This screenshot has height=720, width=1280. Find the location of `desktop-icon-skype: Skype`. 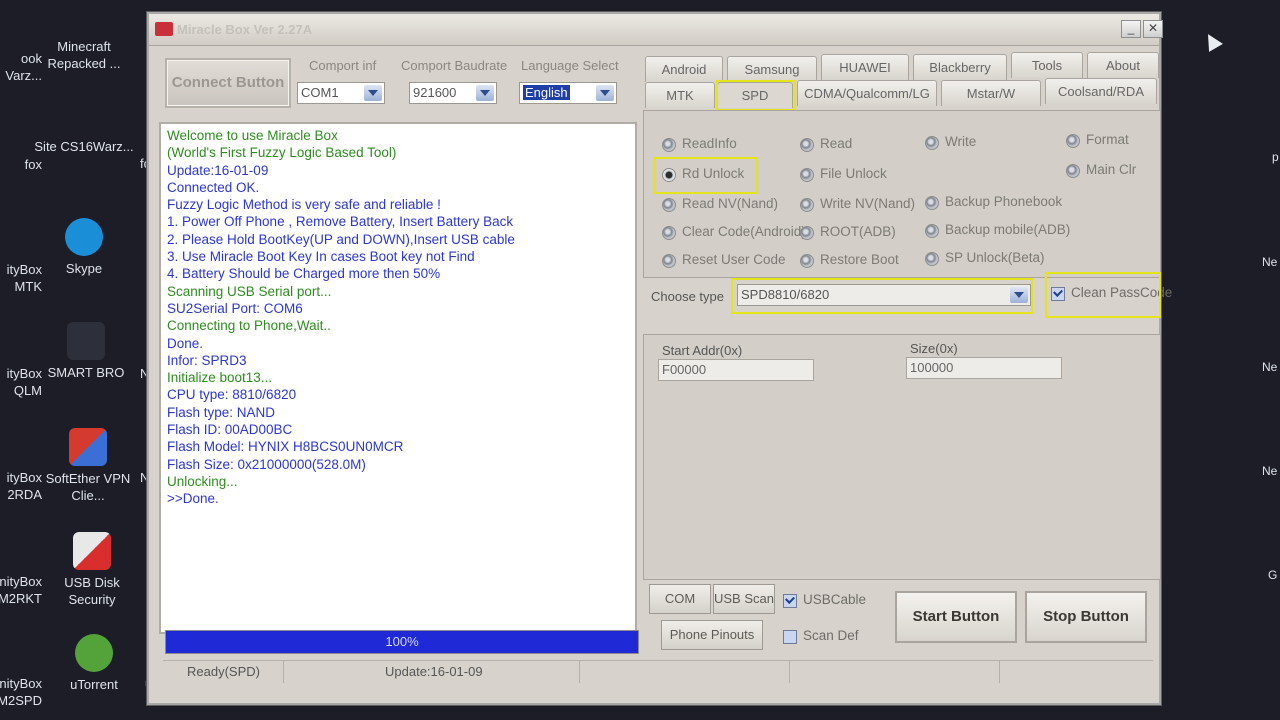

desktop-icon-skype: Skype is located at coordinates (84, 247).